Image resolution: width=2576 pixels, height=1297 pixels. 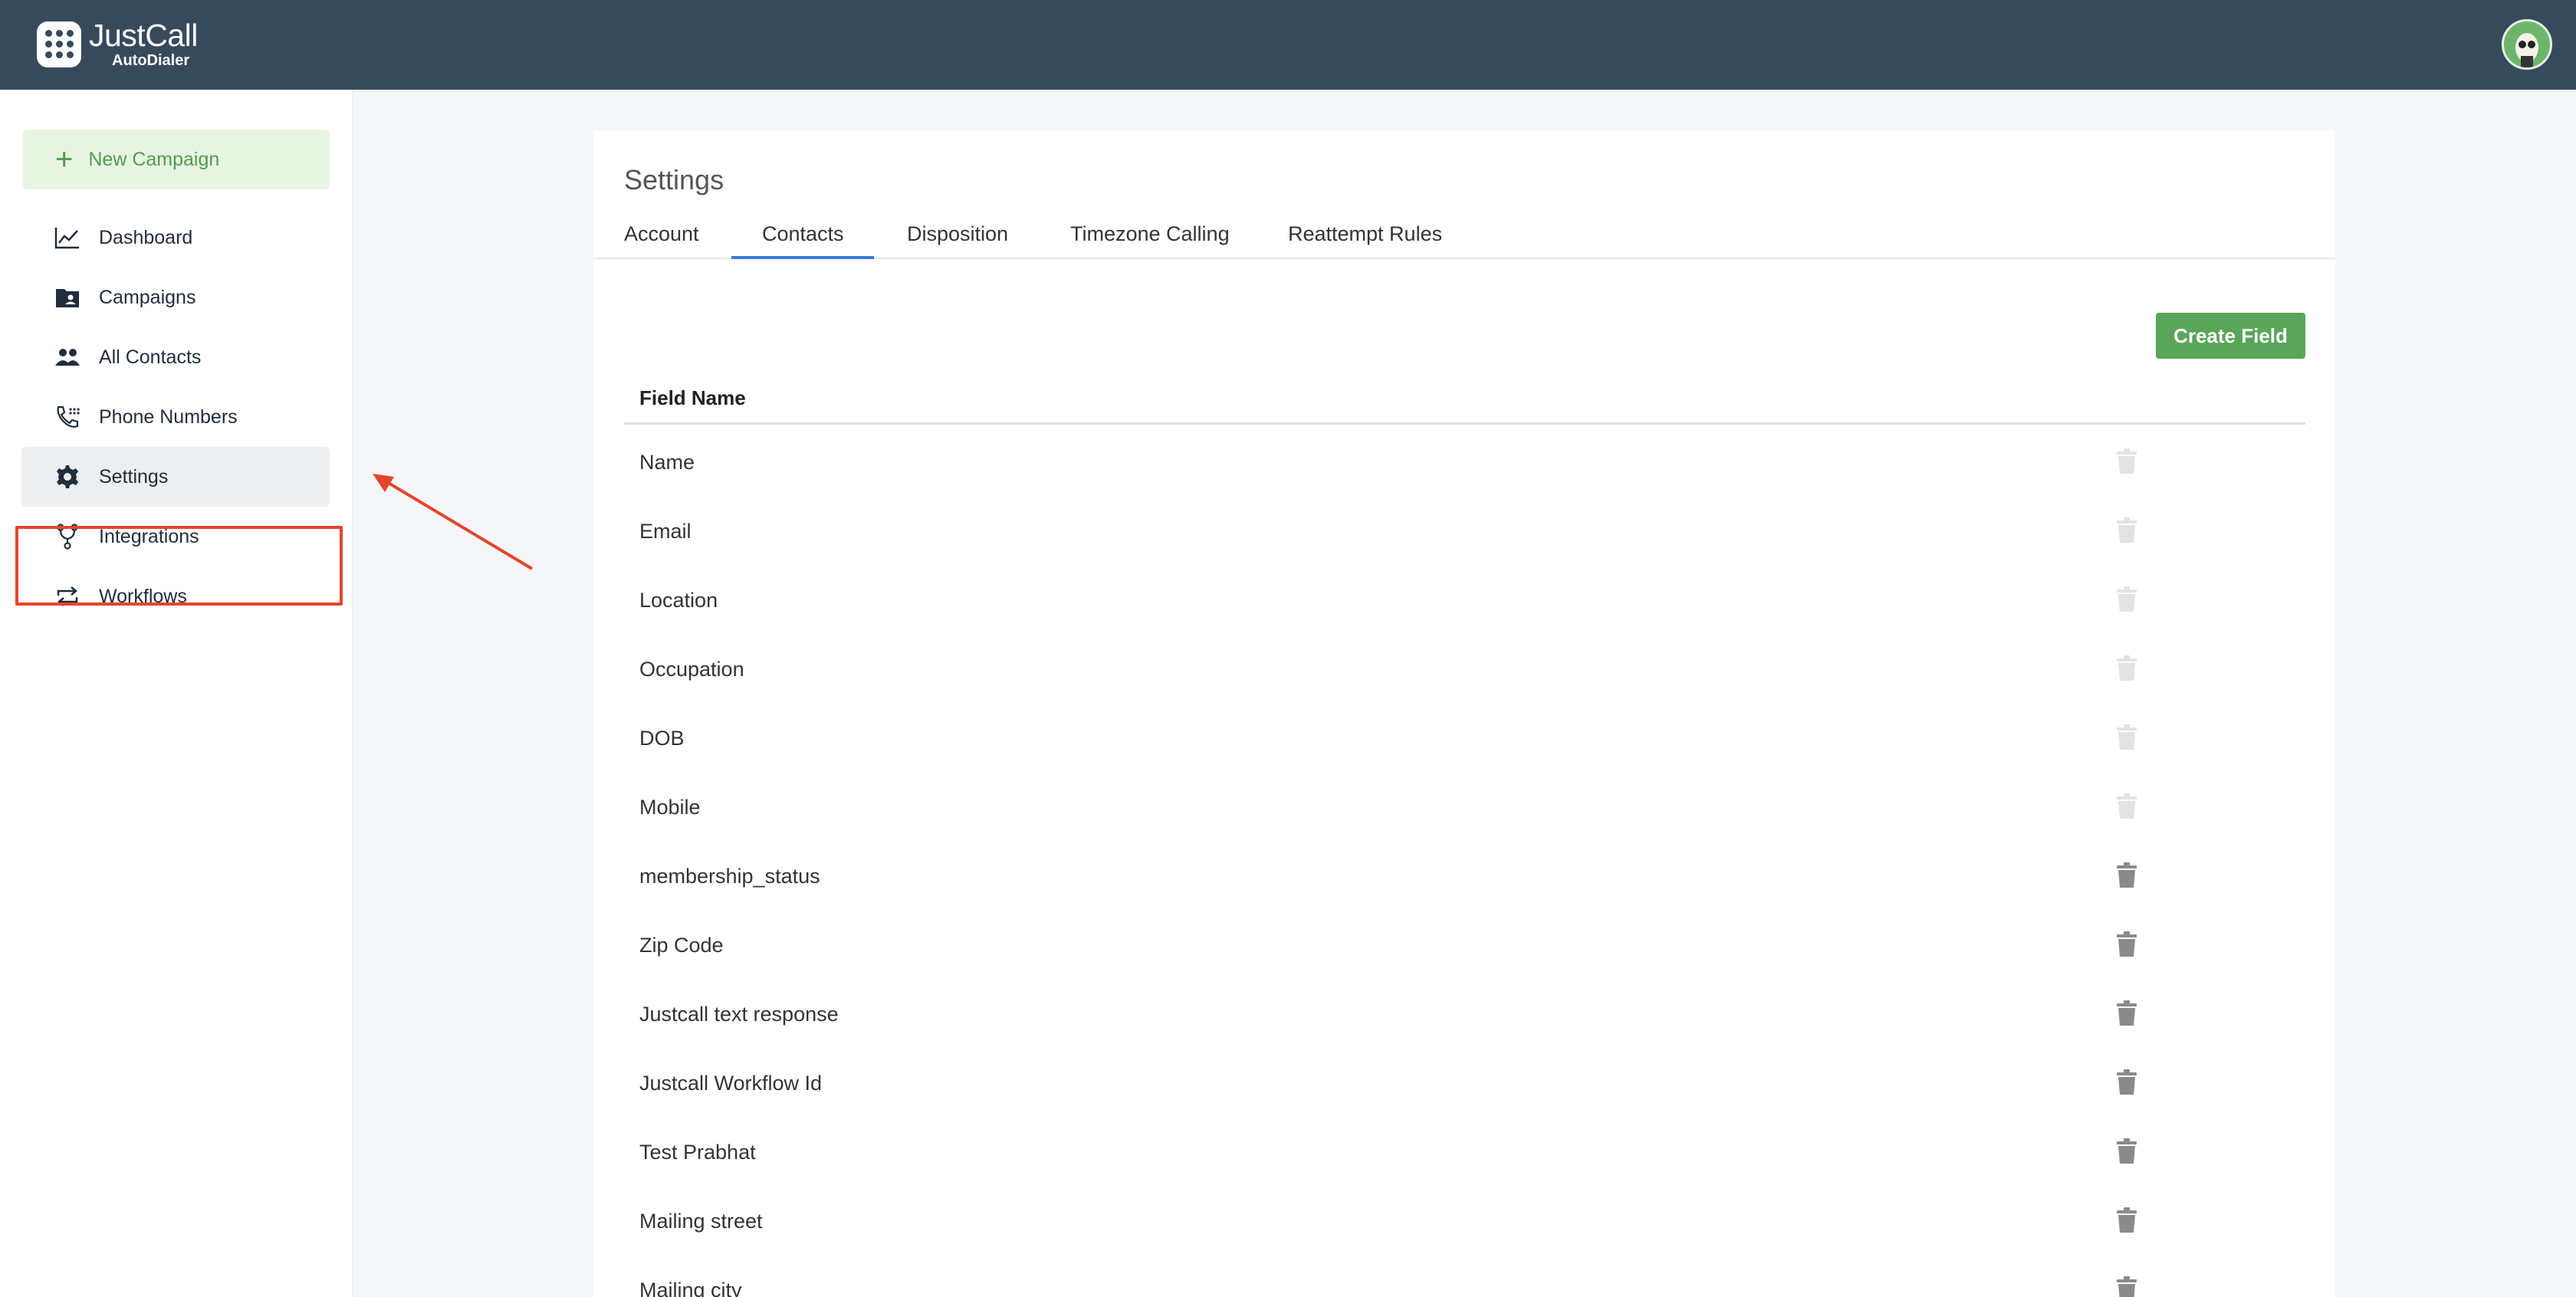 I want to click on field-name: Mailing city, so click(x=691, y=1287).